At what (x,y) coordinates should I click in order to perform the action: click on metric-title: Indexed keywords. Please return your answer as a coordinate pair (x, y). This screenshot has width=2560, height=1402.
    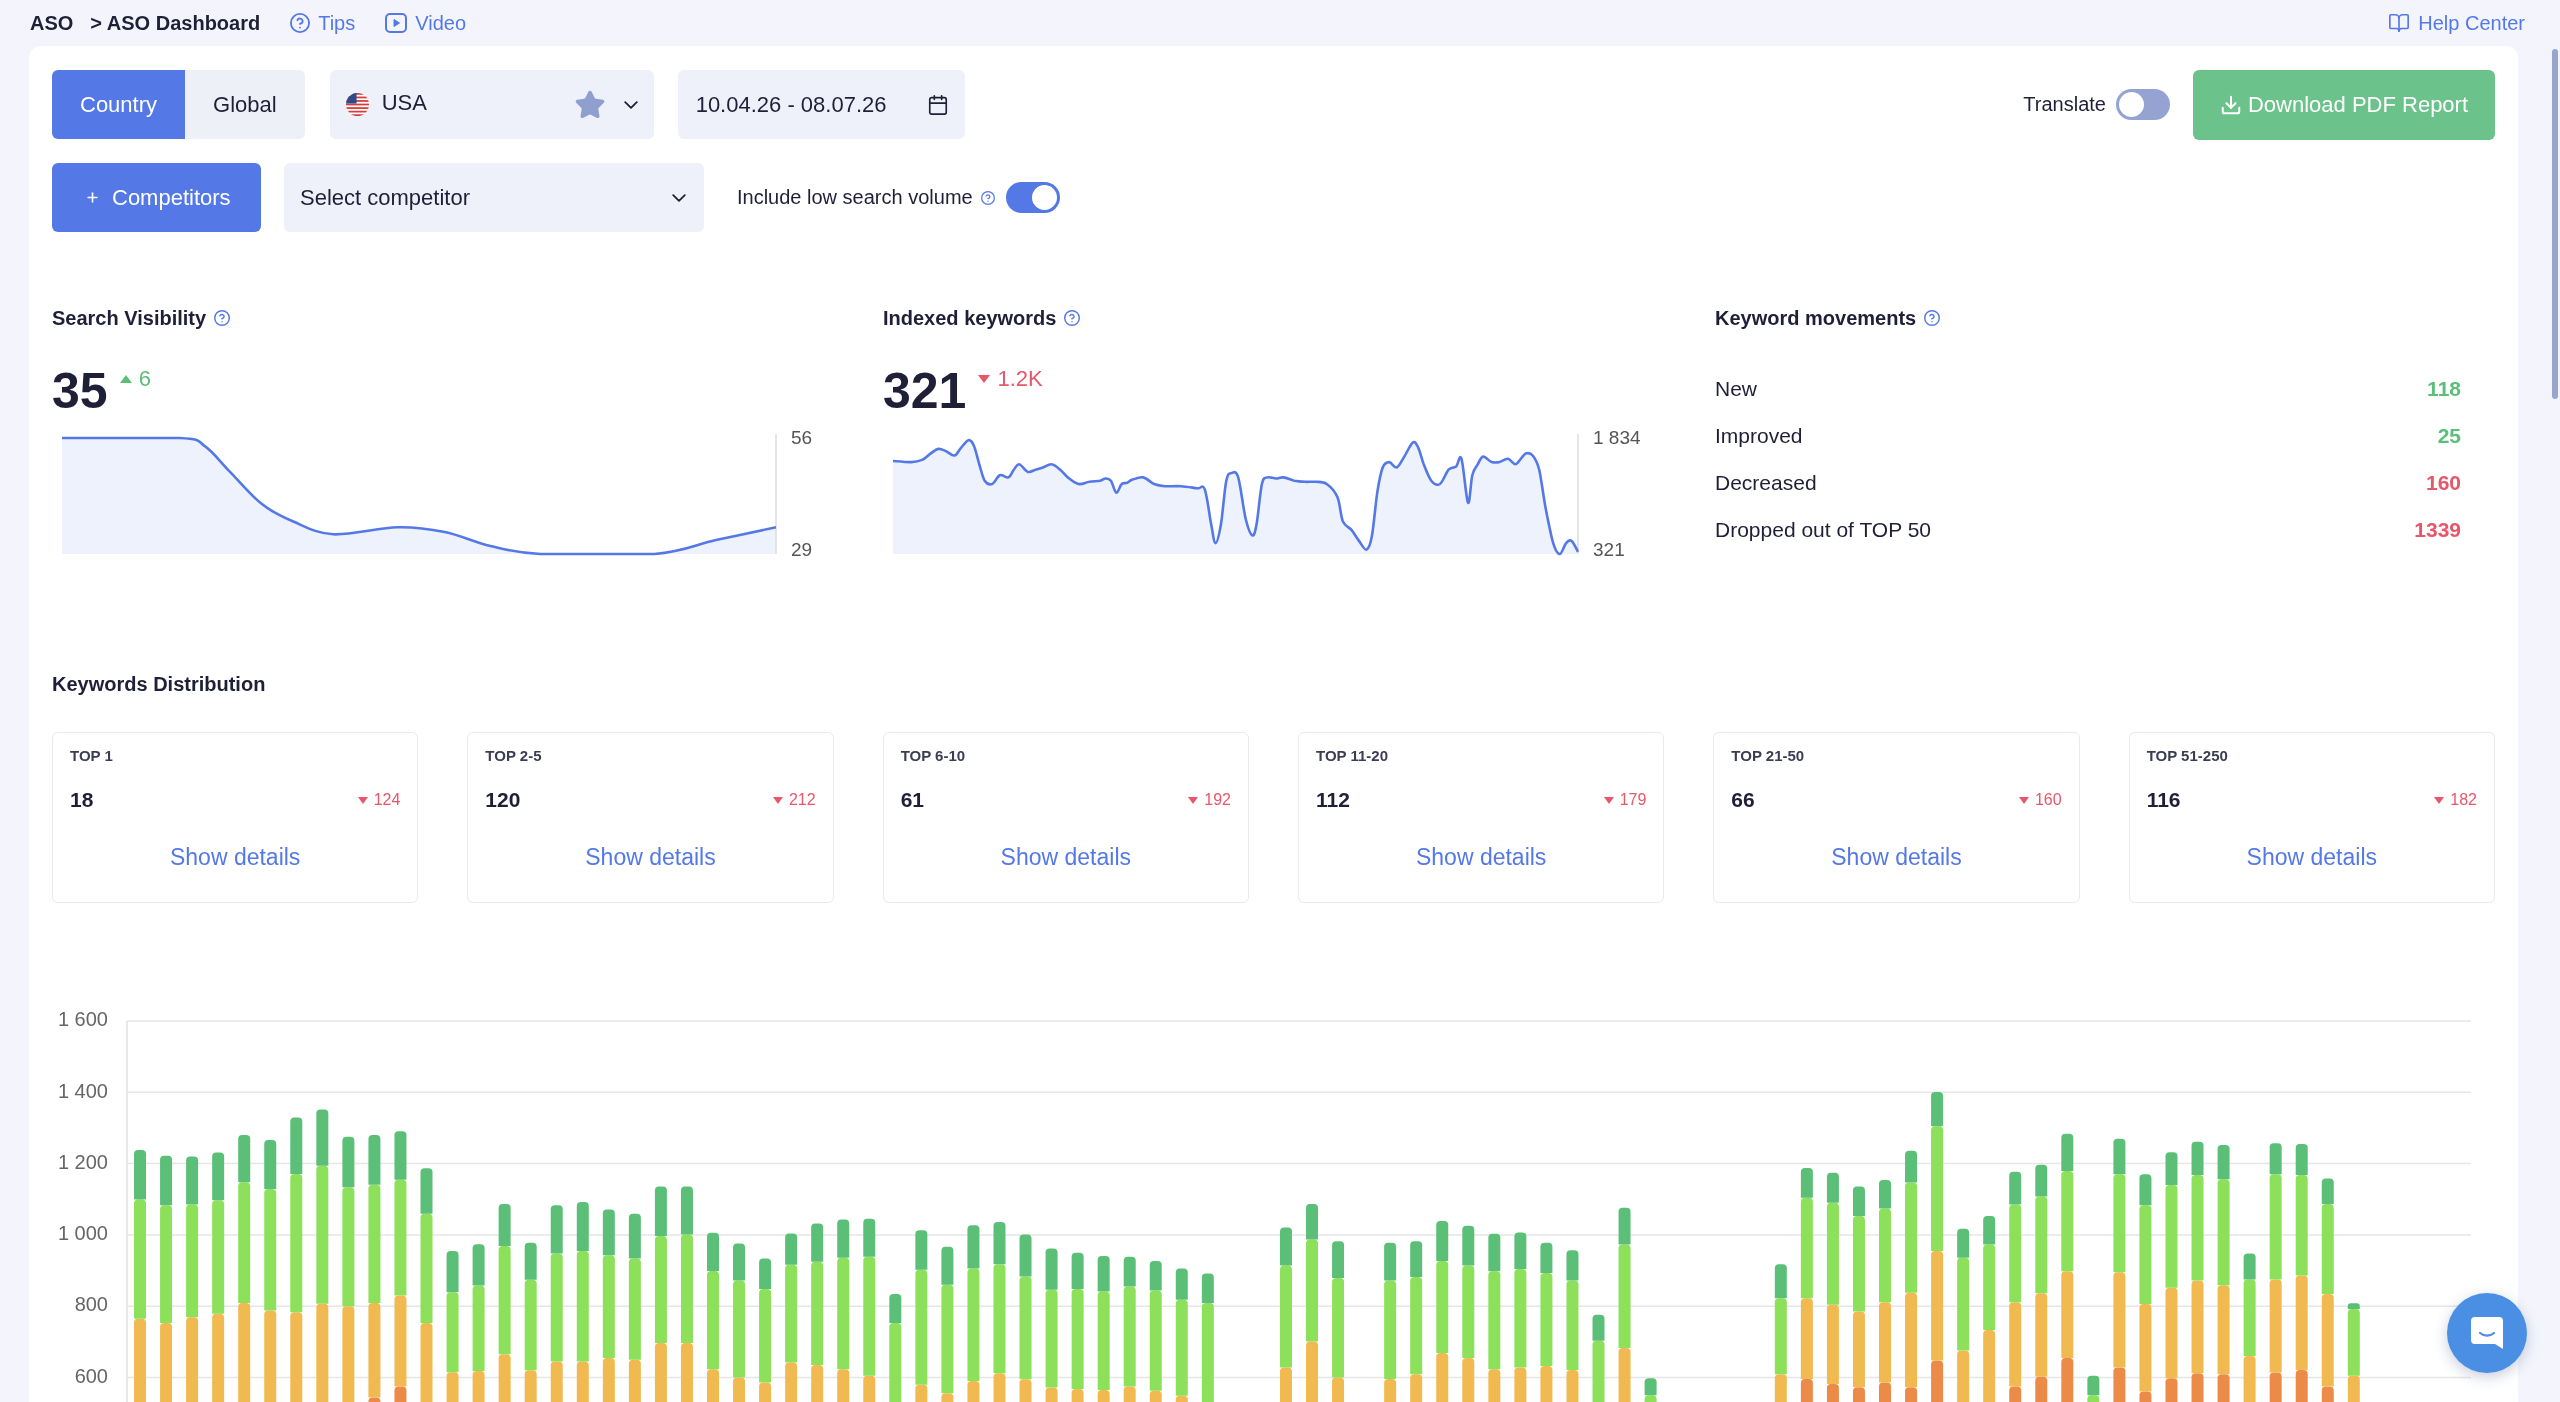
    Looking at the image, I should click on (970, 318).